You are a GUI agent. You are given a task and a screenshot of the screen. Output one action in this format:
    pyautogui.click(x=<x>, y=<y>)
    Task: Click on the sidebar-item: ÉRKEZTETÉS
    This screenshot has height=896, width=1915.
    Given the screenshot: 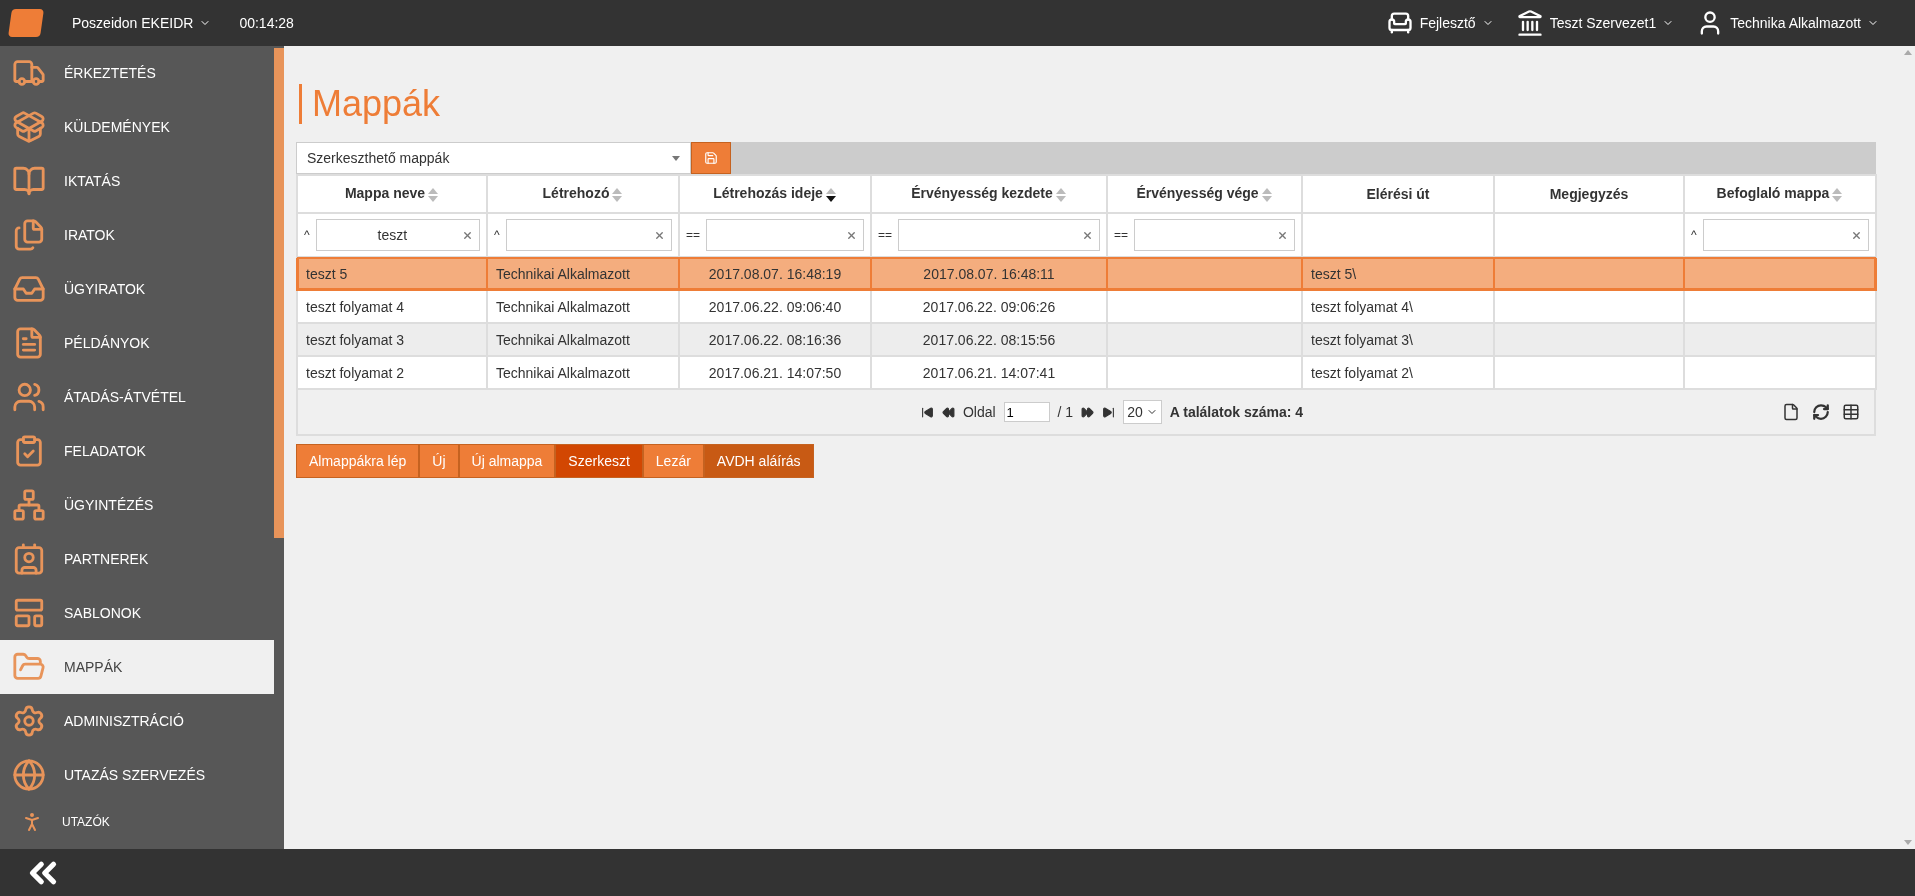 What is the action you would take?
    pyautogui.click(x=137, y=73)
    